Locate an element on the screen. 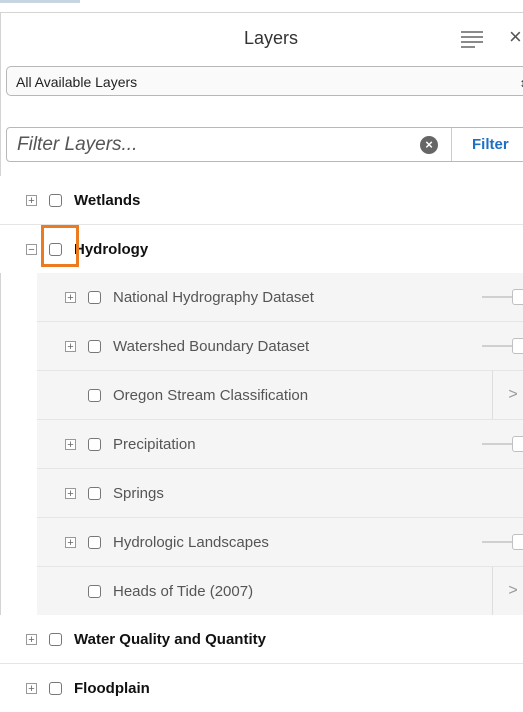 Image resolution: width=523 pixels, height=712 pixels. layer-label: Wetlands is located at coordinates (107, 200).